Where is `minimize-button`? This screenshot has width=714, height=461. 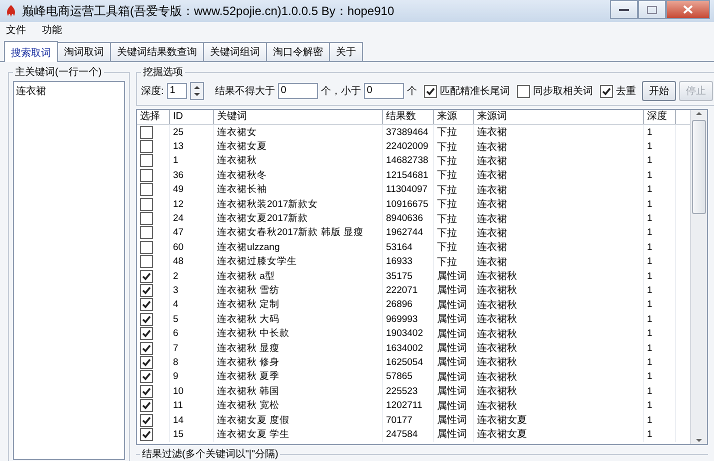 minimize-button is located at coordinates (624, 9).